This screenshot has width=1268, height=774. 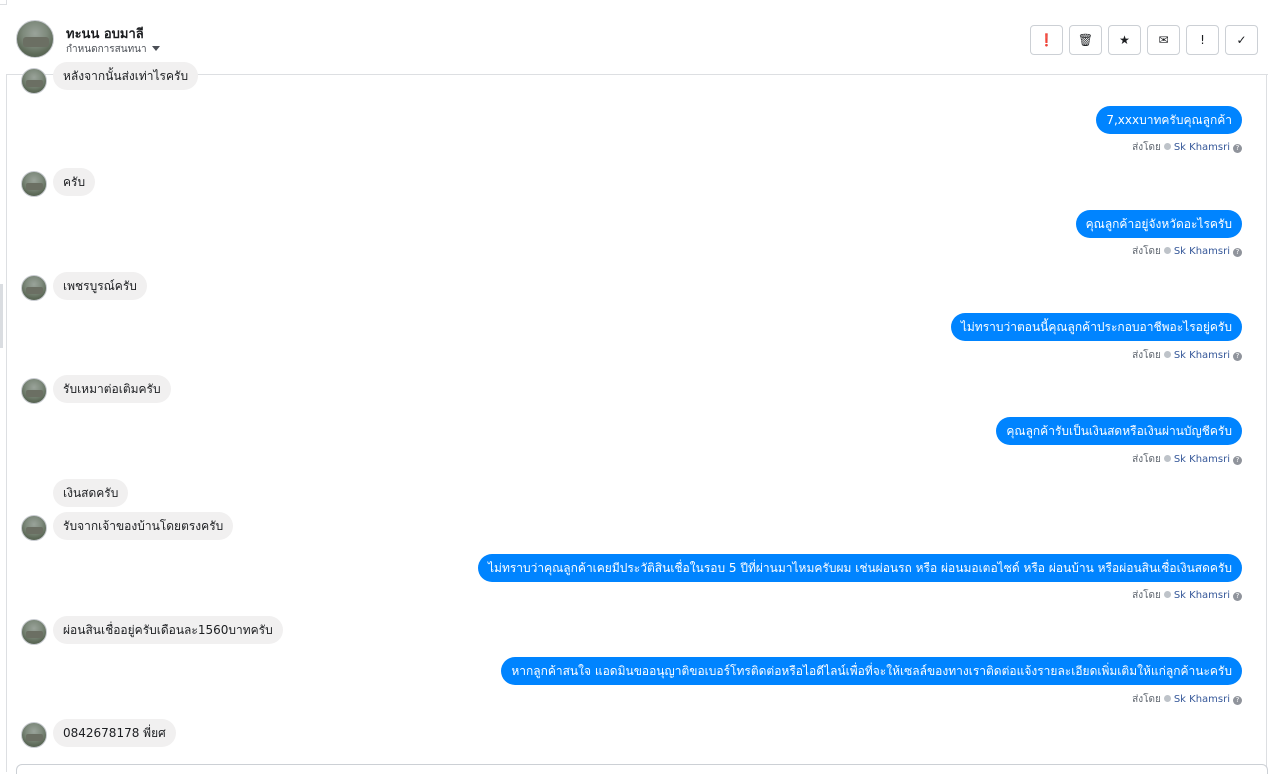 I want to click on contact-name: ทะนน อบมาลี, so click(x=105, y=33).